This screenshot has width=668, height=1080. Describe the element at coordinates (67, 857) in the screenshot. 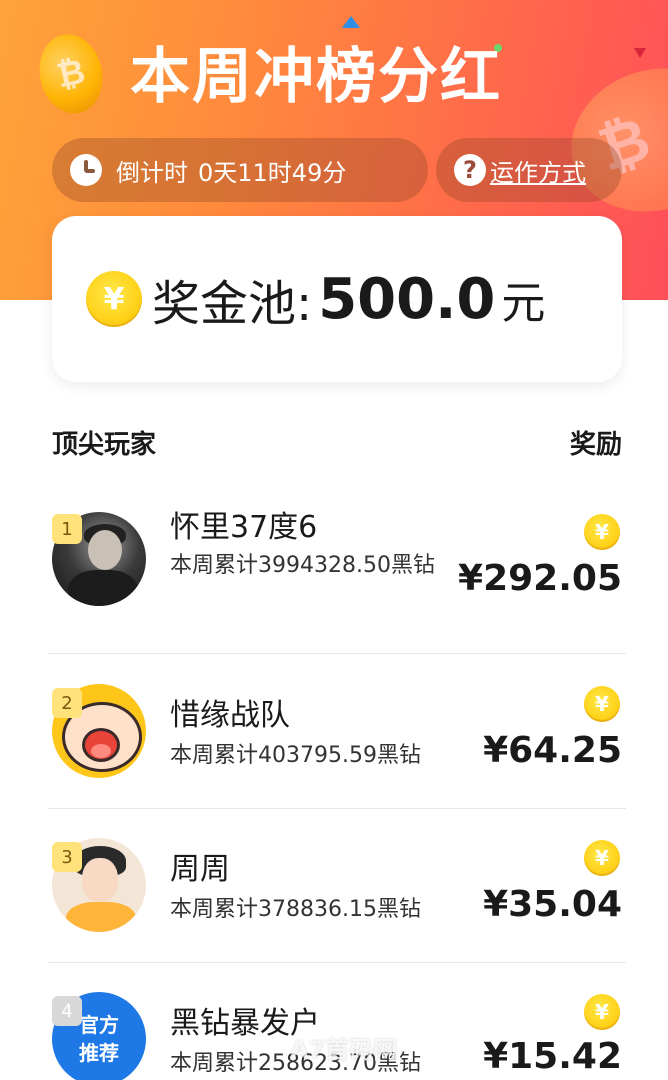

I see `rank-badge: 3` at that location.